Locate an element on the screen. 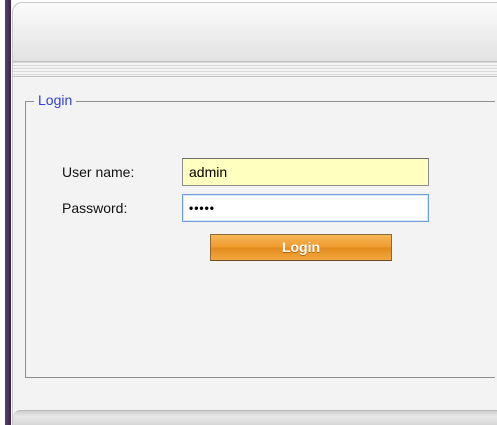 The width and height of the screenshot is (497, 425). password-label: Password: is located at coordinates (95, 208).